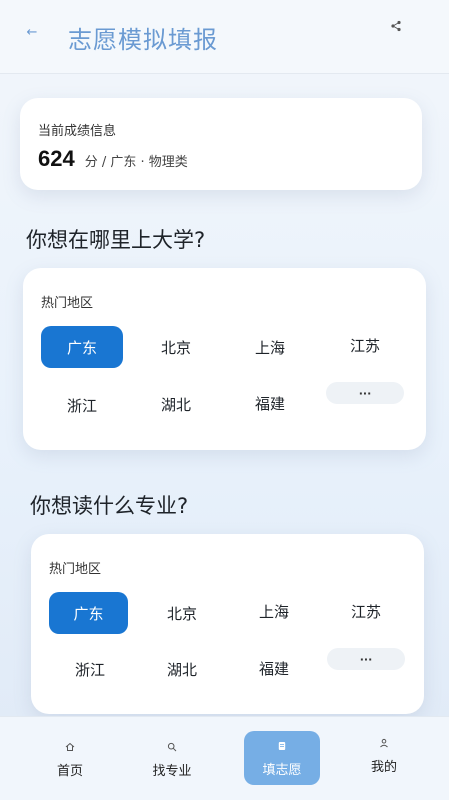 The image size is (449, 800). What do you see at coordinates (224, 758) in the screenshot?
I see `bottom-nav: 首页 找专业 填志愿 我的` at bounding box center [224, 758].